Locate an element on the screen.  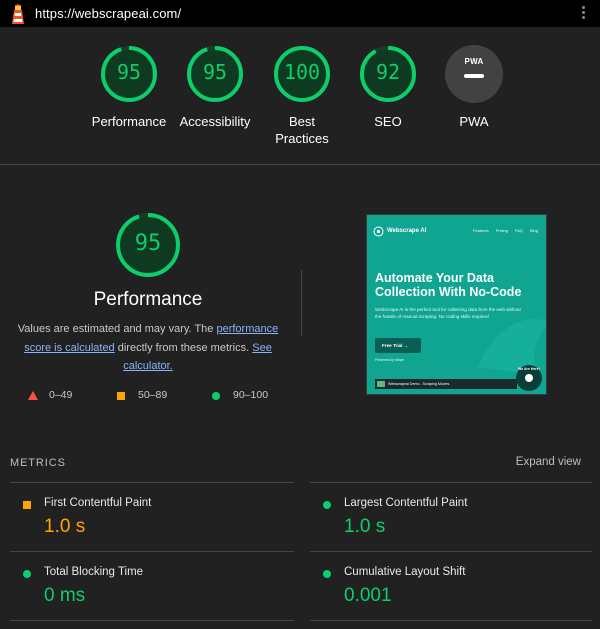
score-value: 92 is located at coordinates (388, 72).